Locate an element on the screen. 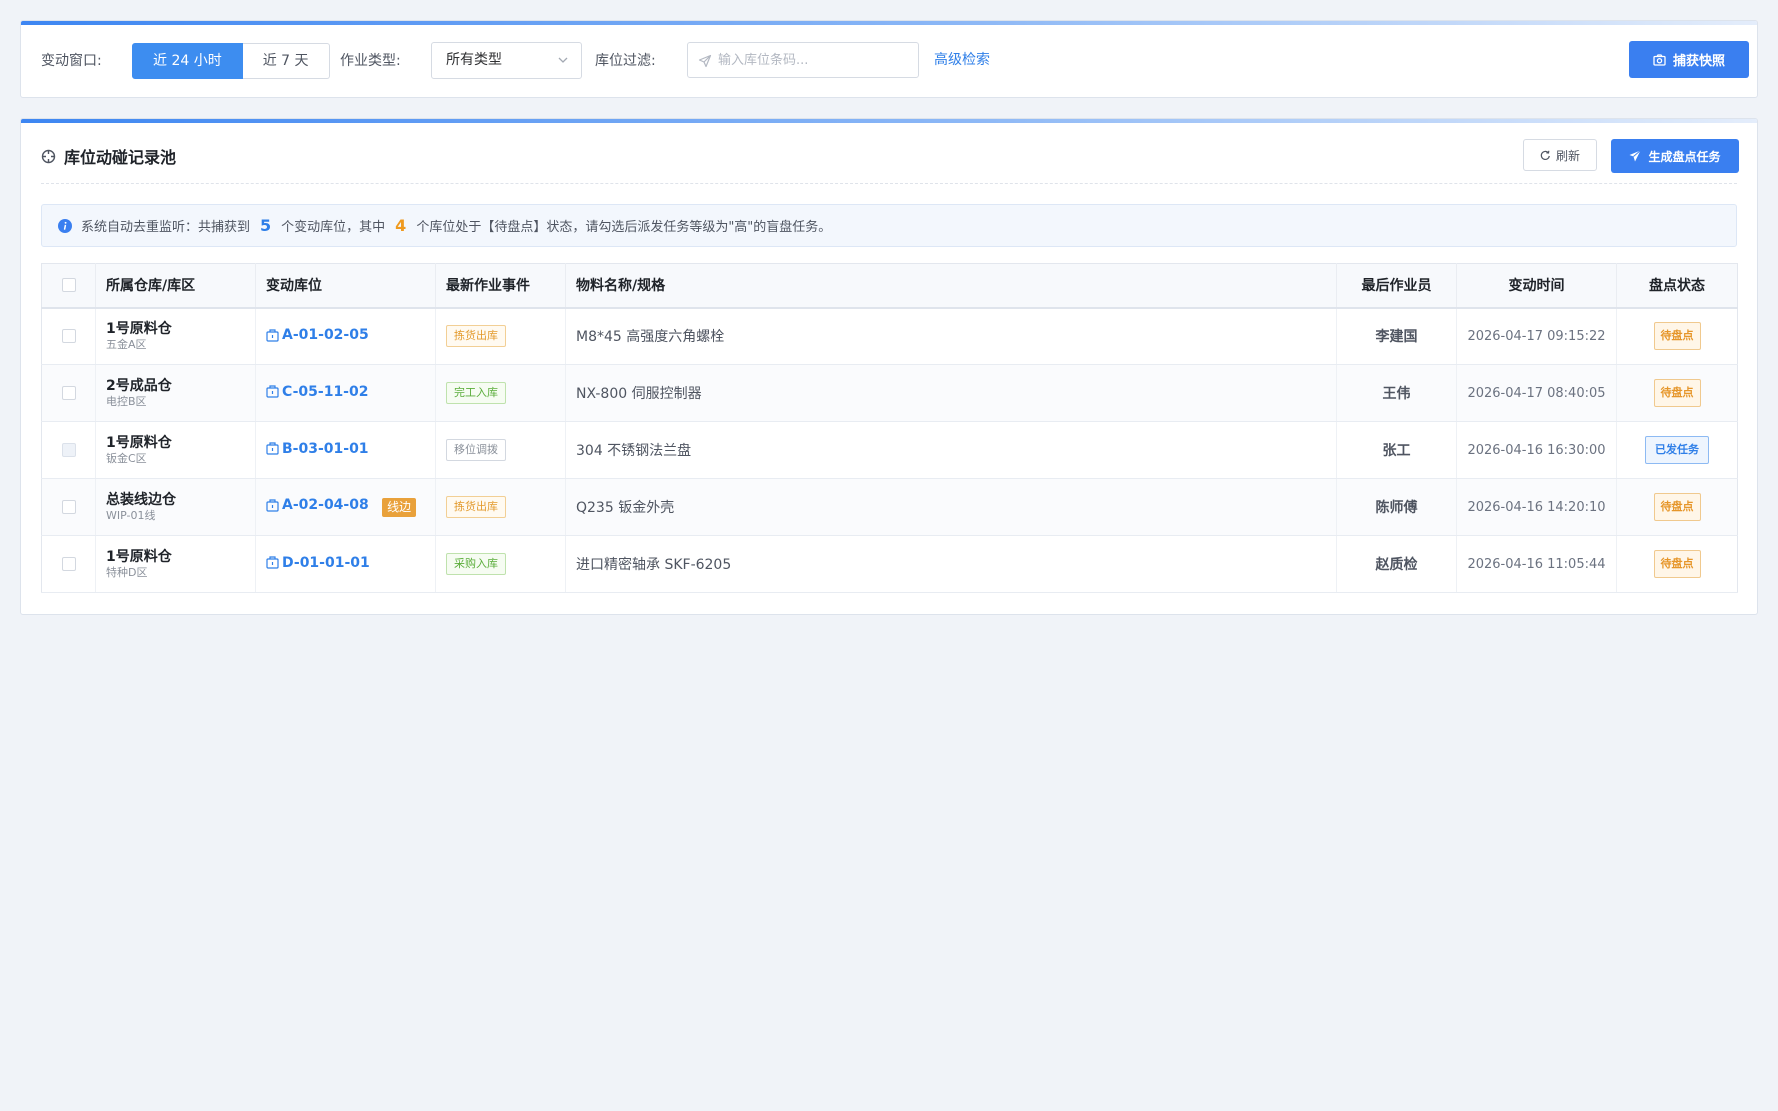 The height and width of the screenshot is (1111, 1778). generate-count-task-button: 生成盘点任务 is located at coordinates (1675, 156).